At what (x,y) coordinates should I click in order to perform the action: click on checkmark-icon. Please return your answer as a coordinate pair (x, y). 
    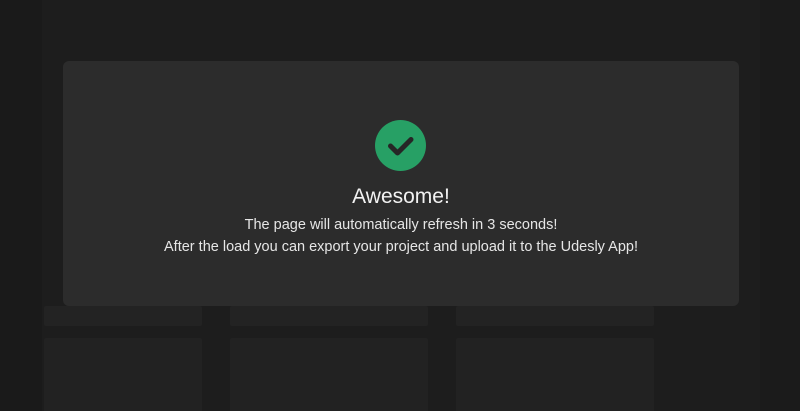
    Looking at the image, I should click on (401, 146).